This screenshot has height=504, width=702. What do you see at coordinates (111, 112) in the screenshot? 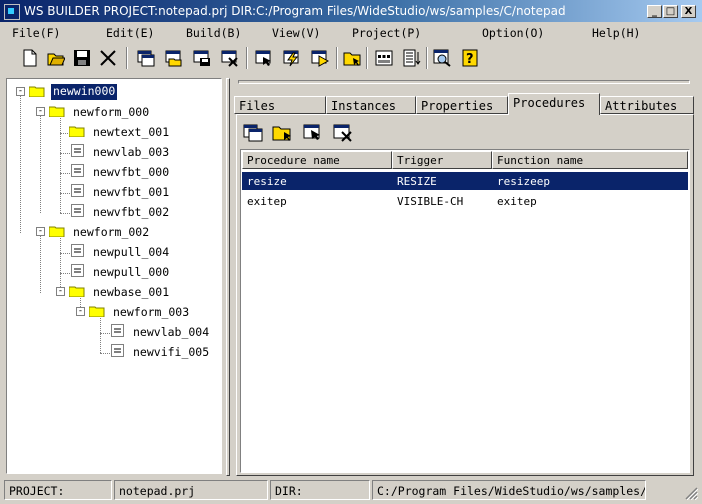
I see `tree-node-label: newform_000` at bounding box center [111, 112].